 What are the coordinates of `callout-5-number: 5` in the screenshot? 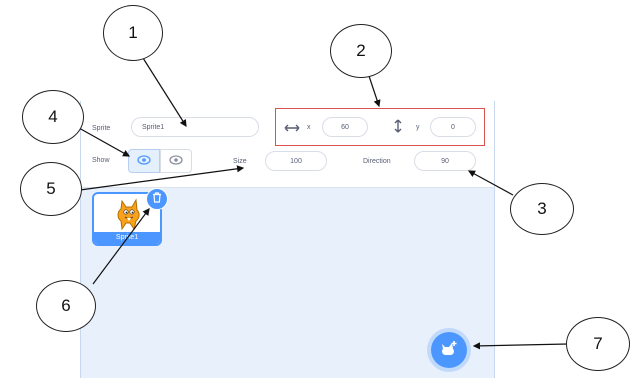 It's located at (51, 188).